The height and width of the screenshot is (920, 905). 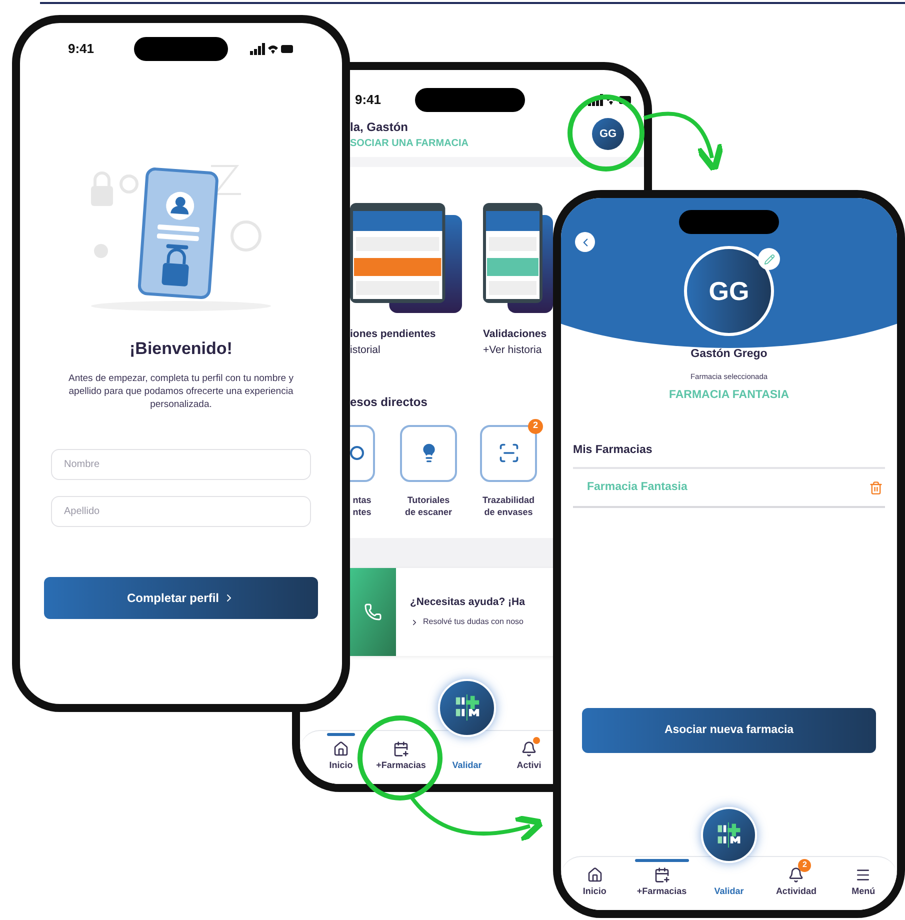 What do you see at coordinates (373, 611) in the screenshot?
I see `phone-chat-icon` at bounding box center [373, 611].